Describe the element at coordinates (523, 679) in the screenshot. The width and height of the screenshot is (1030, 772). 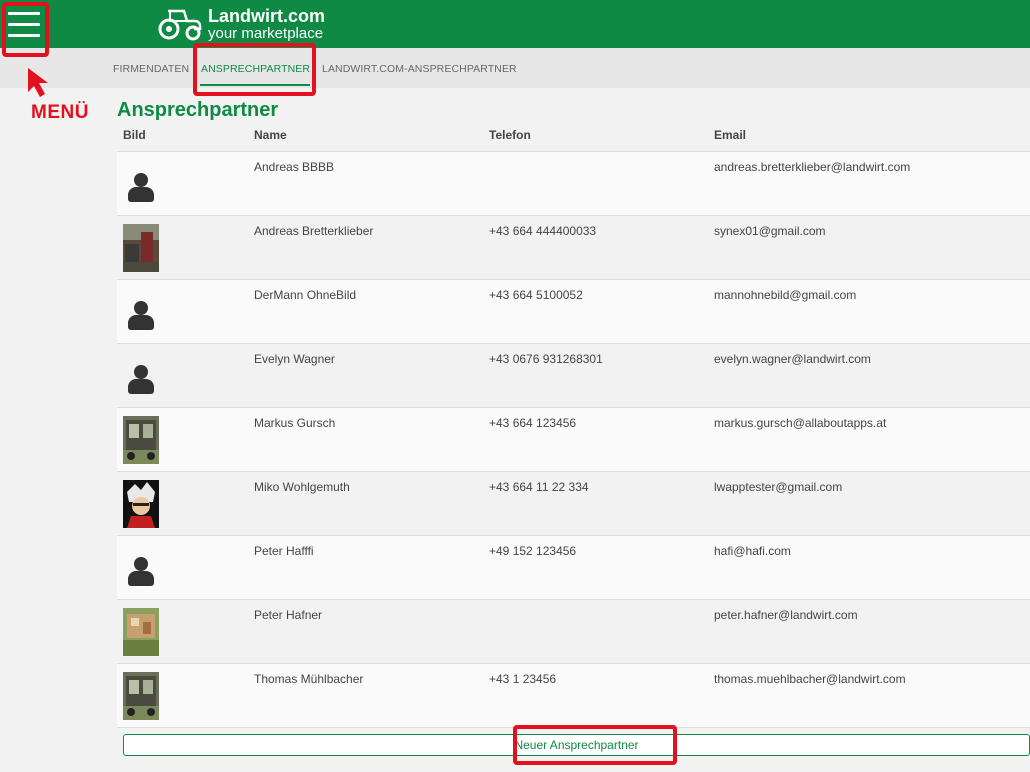
I see `contact-phone: +43 1 23456` at that location.